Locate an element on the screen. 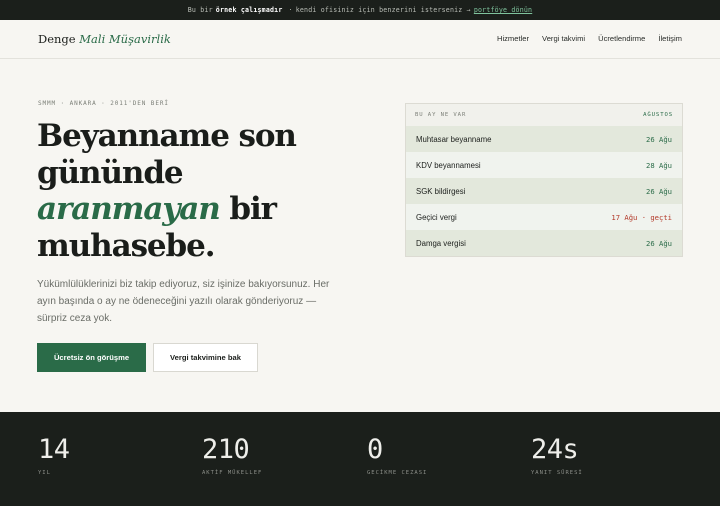 Image resolution: width=720 pixels, height=506 pixels. calendar-row: SGK bildirgesi 26 Ağu is located at coordinates (544, 191).